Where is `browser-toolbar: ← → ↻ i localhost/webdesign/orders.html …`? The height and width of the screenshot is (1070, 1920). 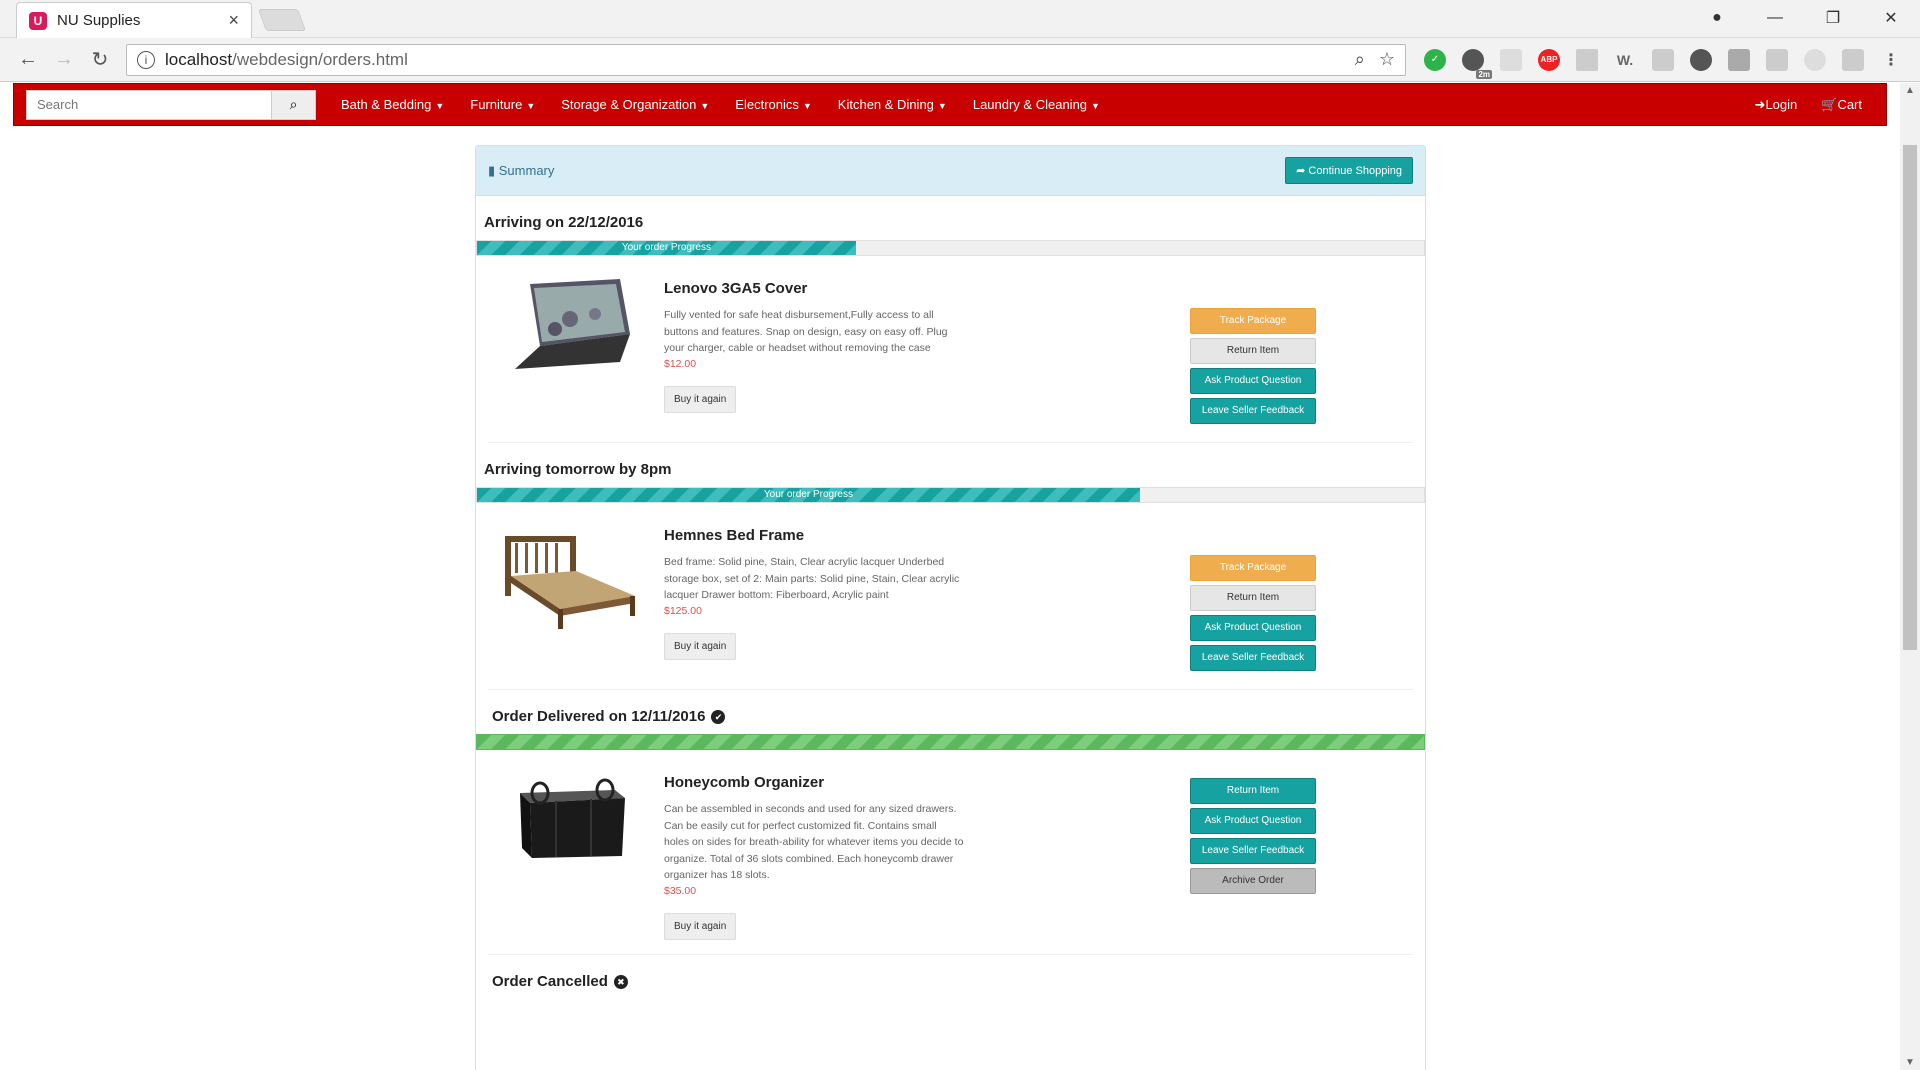
browser-toolbar: ← → ↻ i localhost/webdesign/orders.html … is located at coordinates (960, 60).